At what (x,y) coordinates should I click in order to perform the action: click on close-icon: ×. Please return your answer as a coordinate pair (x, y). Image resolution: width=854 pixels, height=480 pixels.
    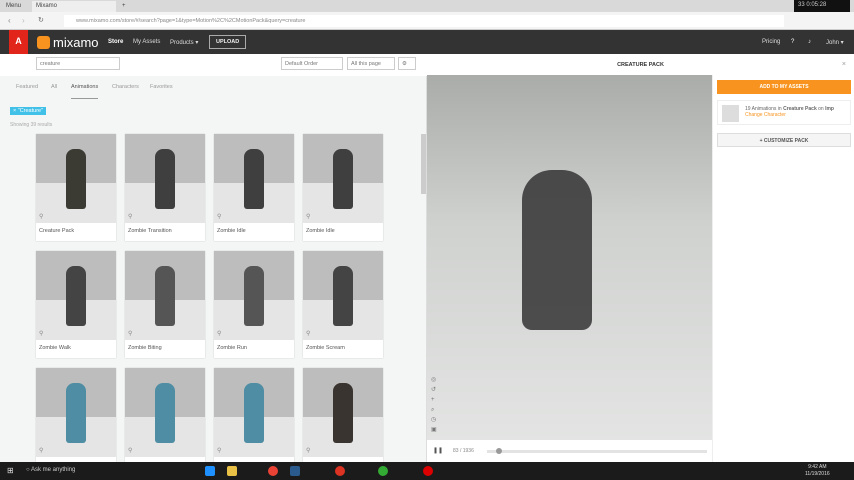
    Looking at the image, I should click on (844, 64).